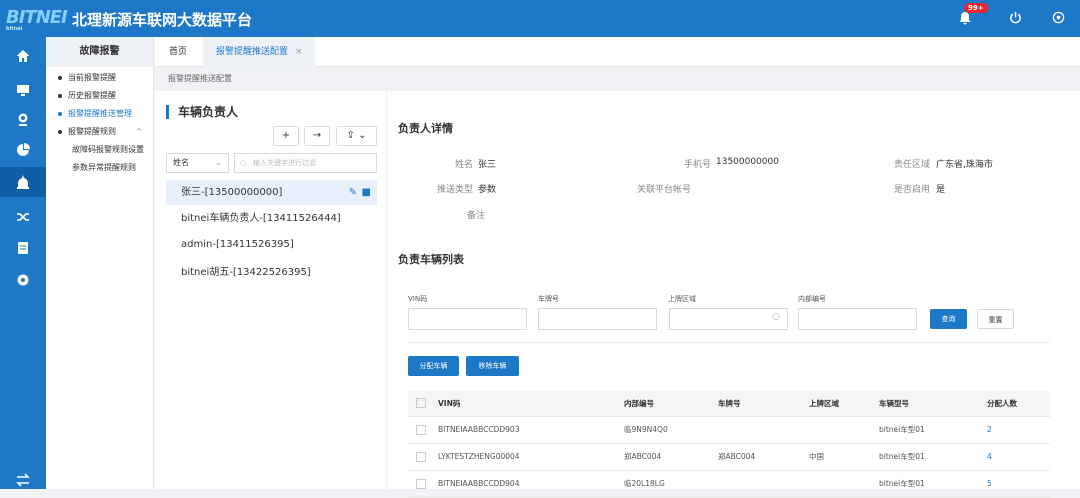  Describe the element at coordinates (423, 404) in the screenshot. I see `select-all-checkbox` at that location.